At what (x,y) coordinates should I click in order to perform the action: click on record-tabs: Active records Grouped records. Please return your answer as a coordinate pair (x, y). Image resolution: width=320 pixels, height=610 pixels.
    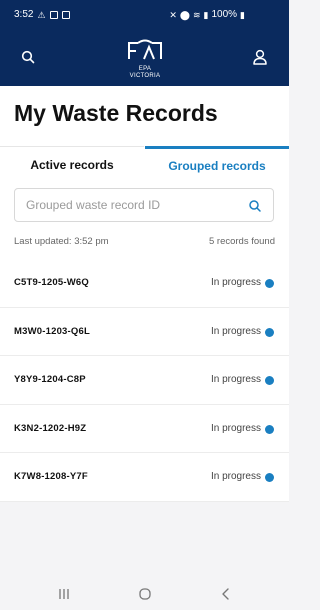
    Looking at the image, I should click on (144, 164).